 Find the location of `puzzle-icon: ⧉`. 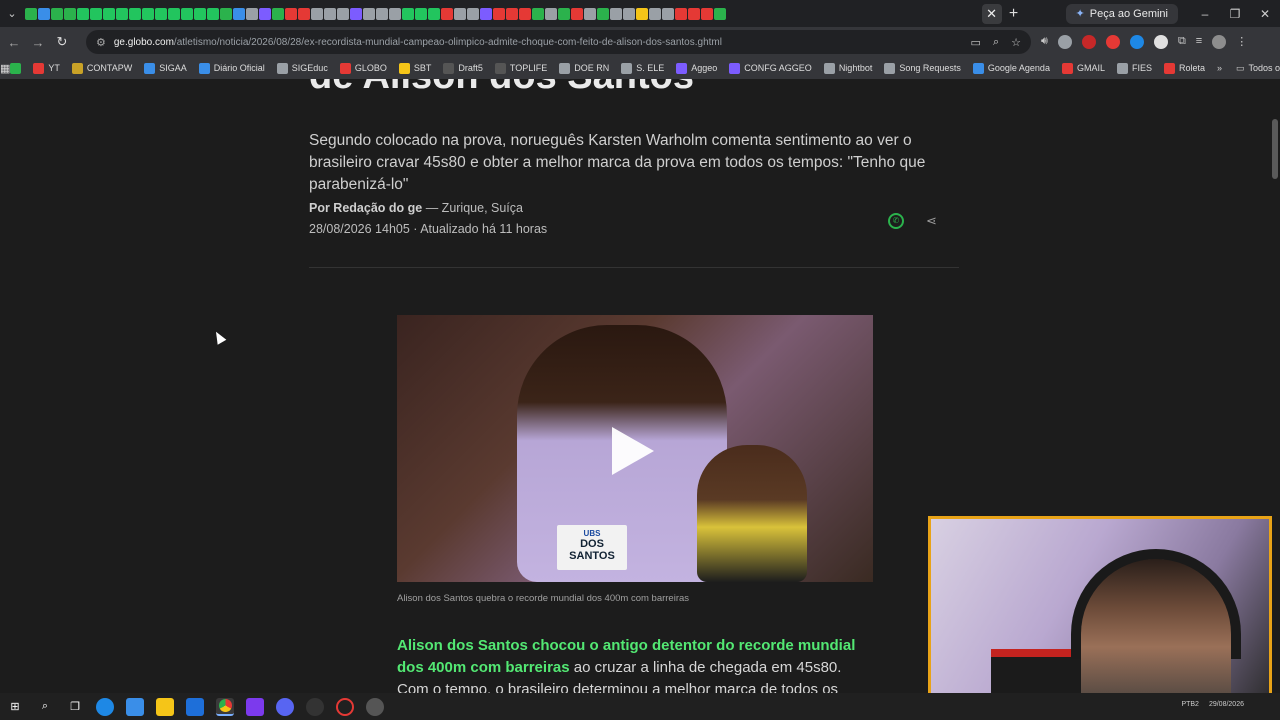

puzzle-icon: ⧉ is located at coordinates (1182, 42).